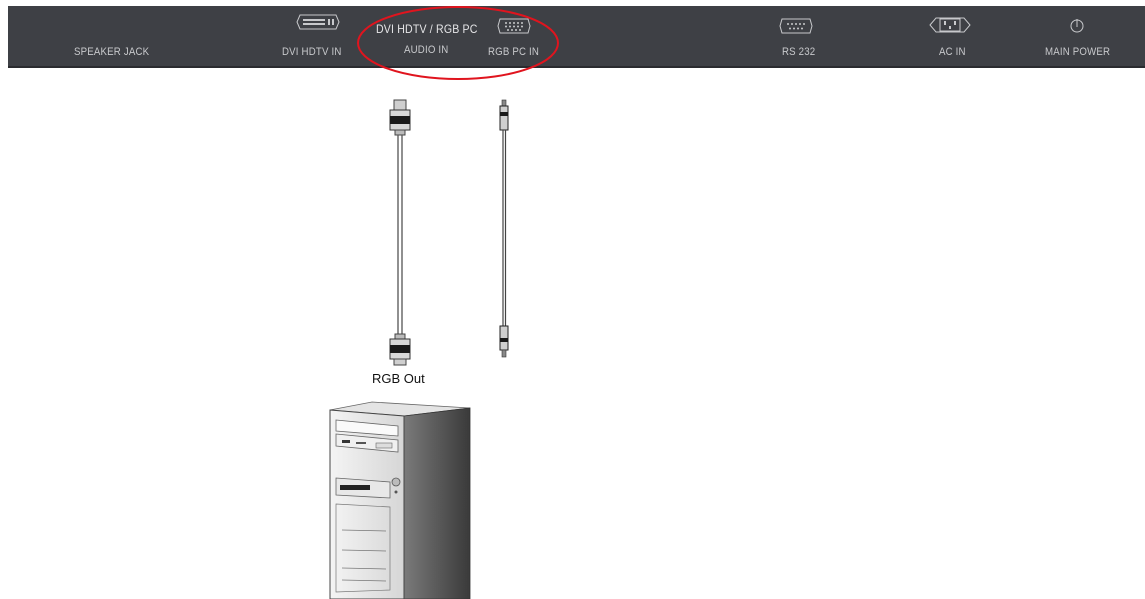  Describe the element at coordinates (400, 500) in the screenshot. I see `computer-tower-icon` at that location.